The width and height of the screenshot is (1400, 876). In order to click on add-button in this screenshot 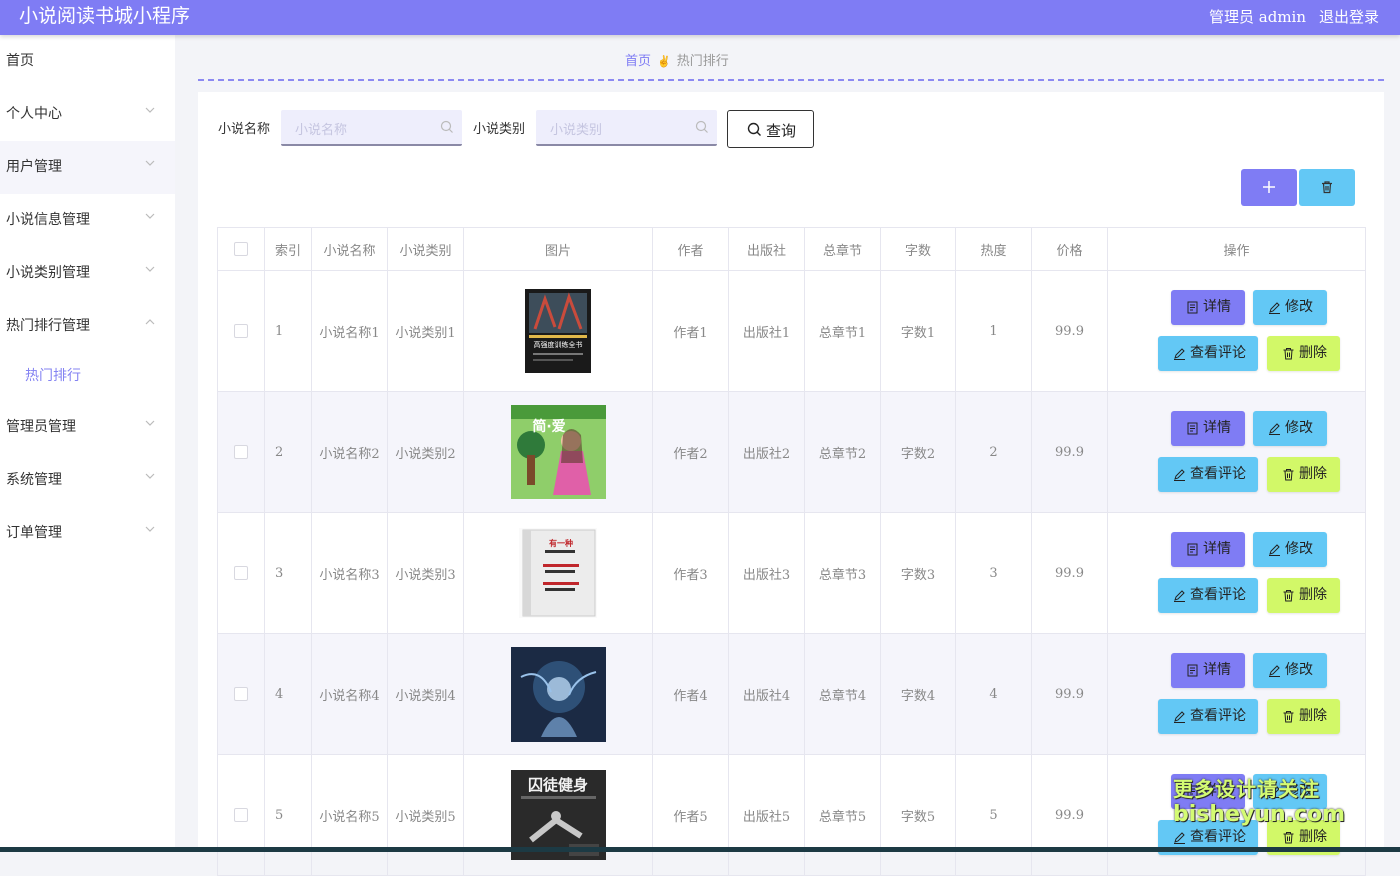, I will do `click(1269, 187)`.